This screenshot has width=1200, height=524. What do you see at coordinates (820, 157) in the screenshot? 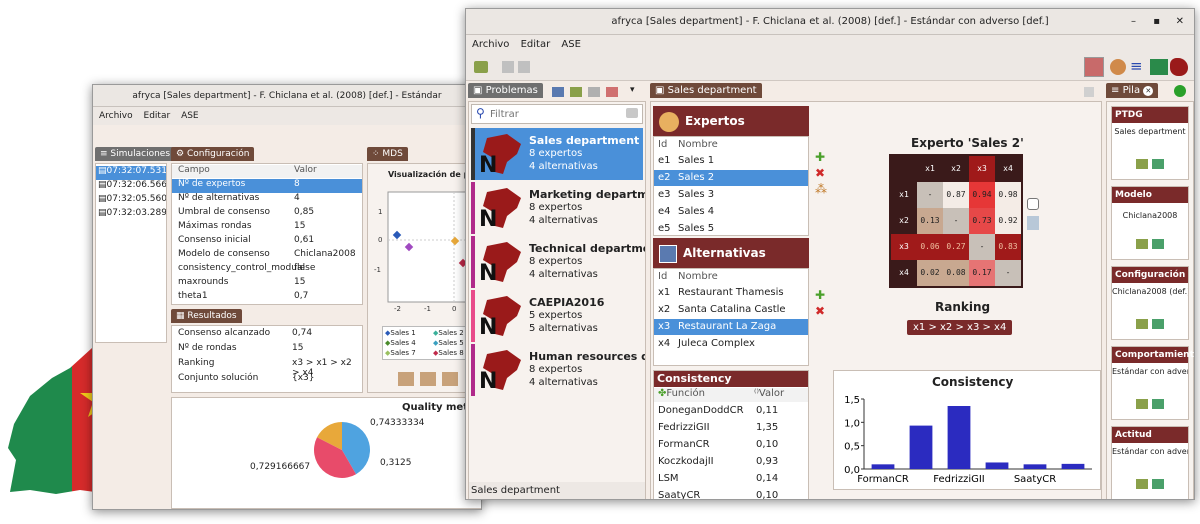
I see `add-expert-icon: ✚` at bounding box center [820, 157].